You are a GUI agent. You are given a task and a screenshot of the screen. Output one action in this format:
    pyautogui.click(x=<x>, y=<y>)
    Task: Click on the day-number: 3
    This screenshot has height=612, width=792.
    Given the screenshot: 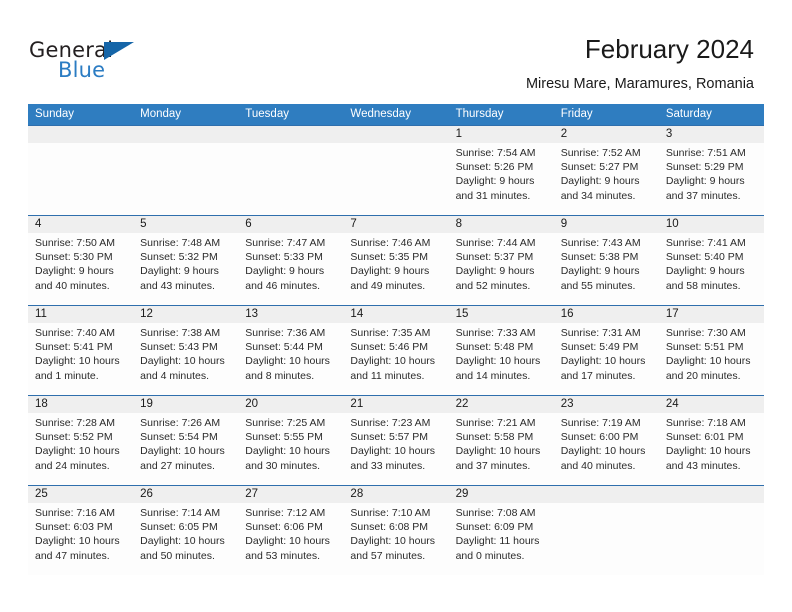 What is the action you would take?
    pyautogui.click(x=669, y=134)
    